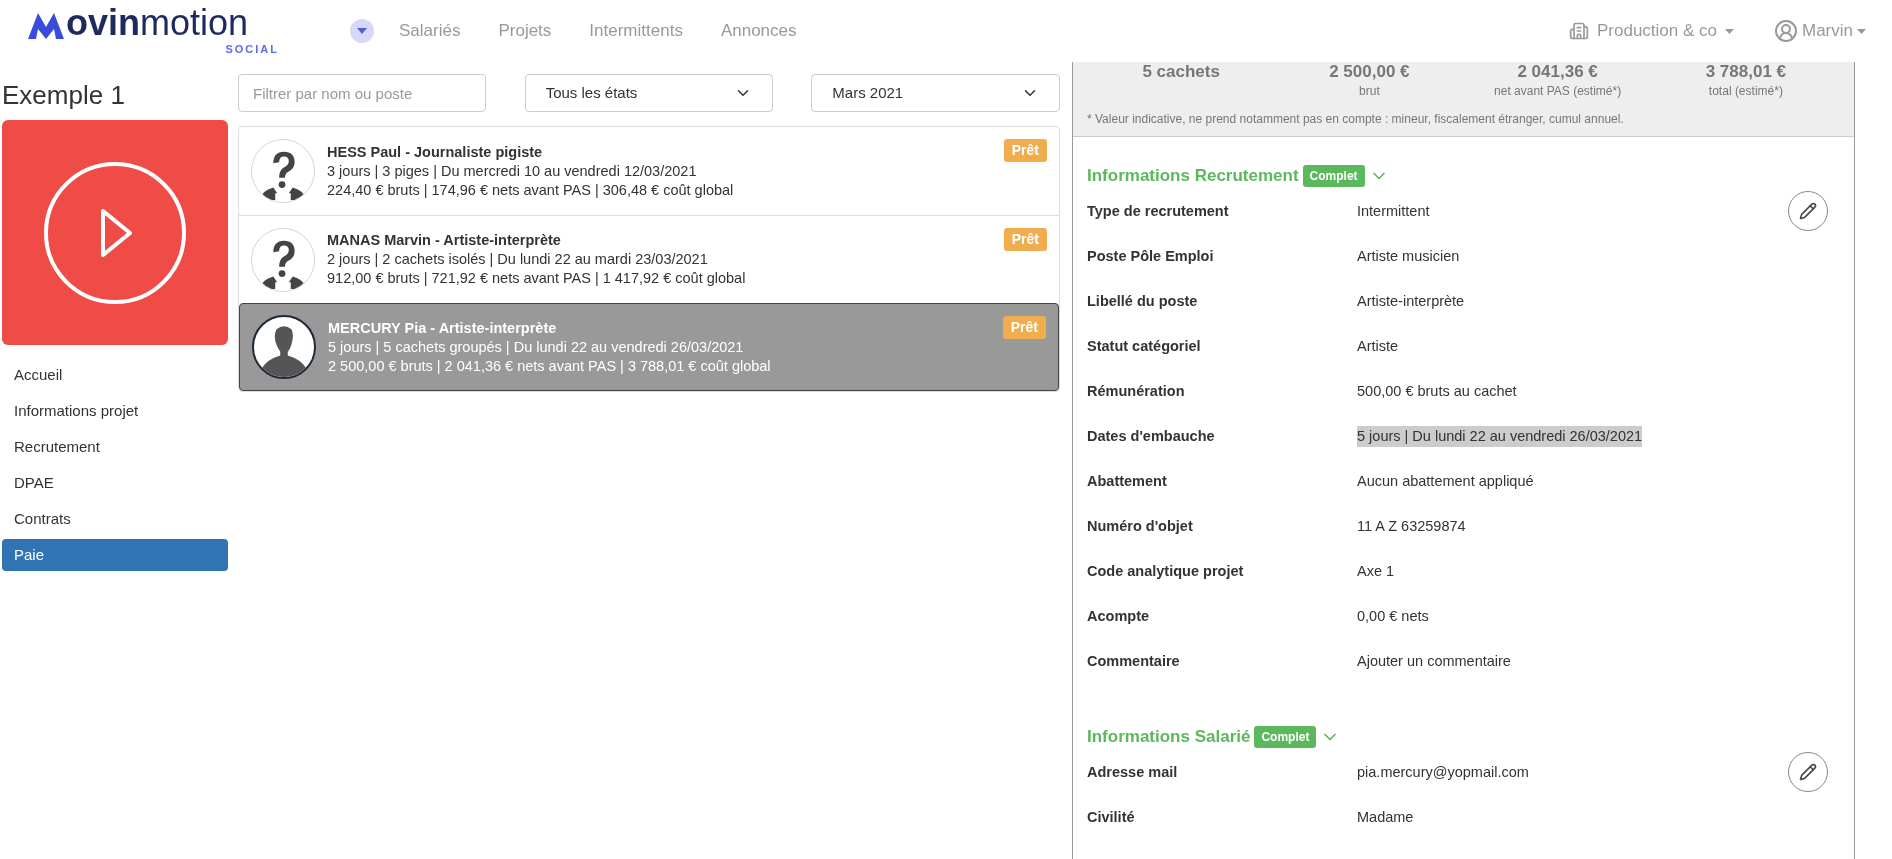  Describe the element at coordinates (1393, 211) in the screenshot. I see `field-value: Intermittent` at that location.